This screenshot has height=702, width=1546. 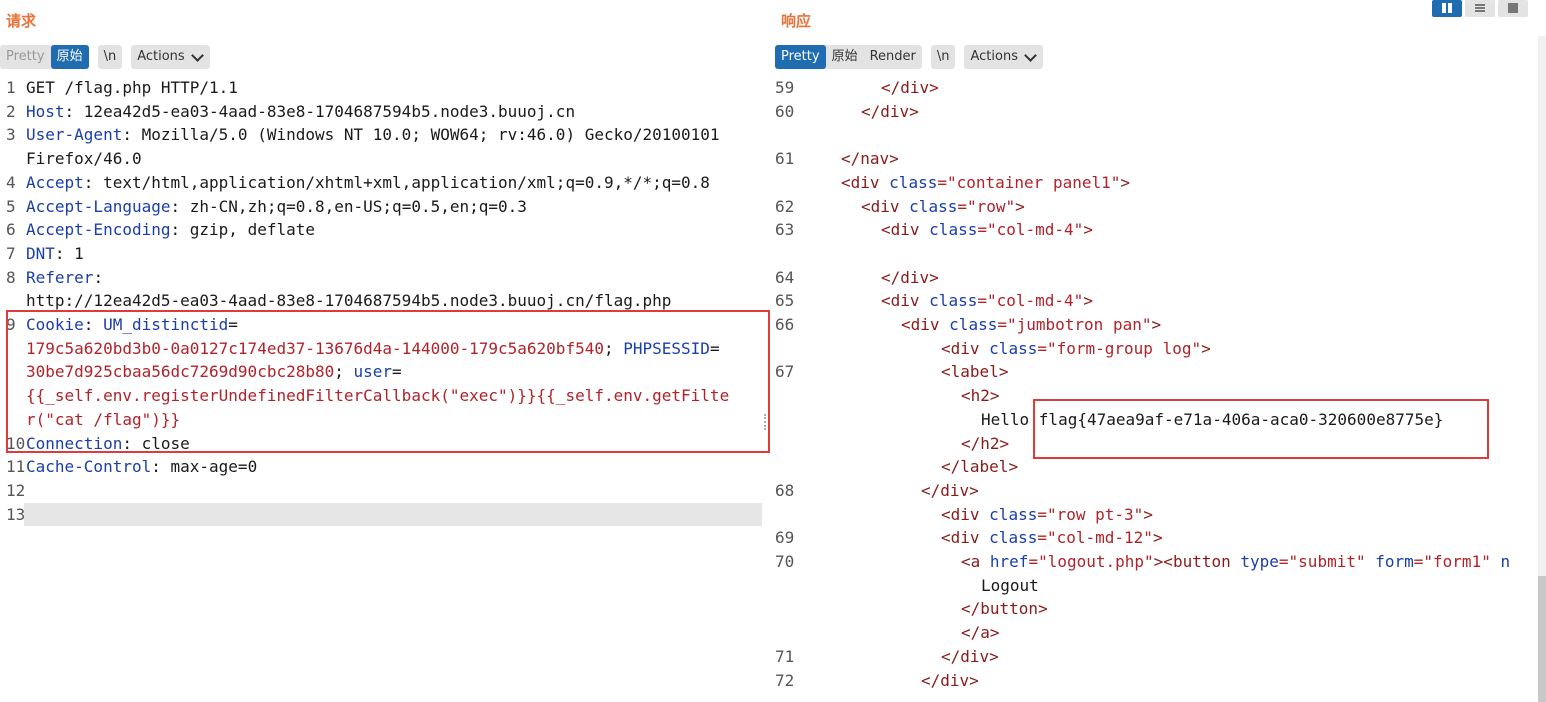 I want to click on code-token: ="row pt-3", so click(x=1090, y=514).